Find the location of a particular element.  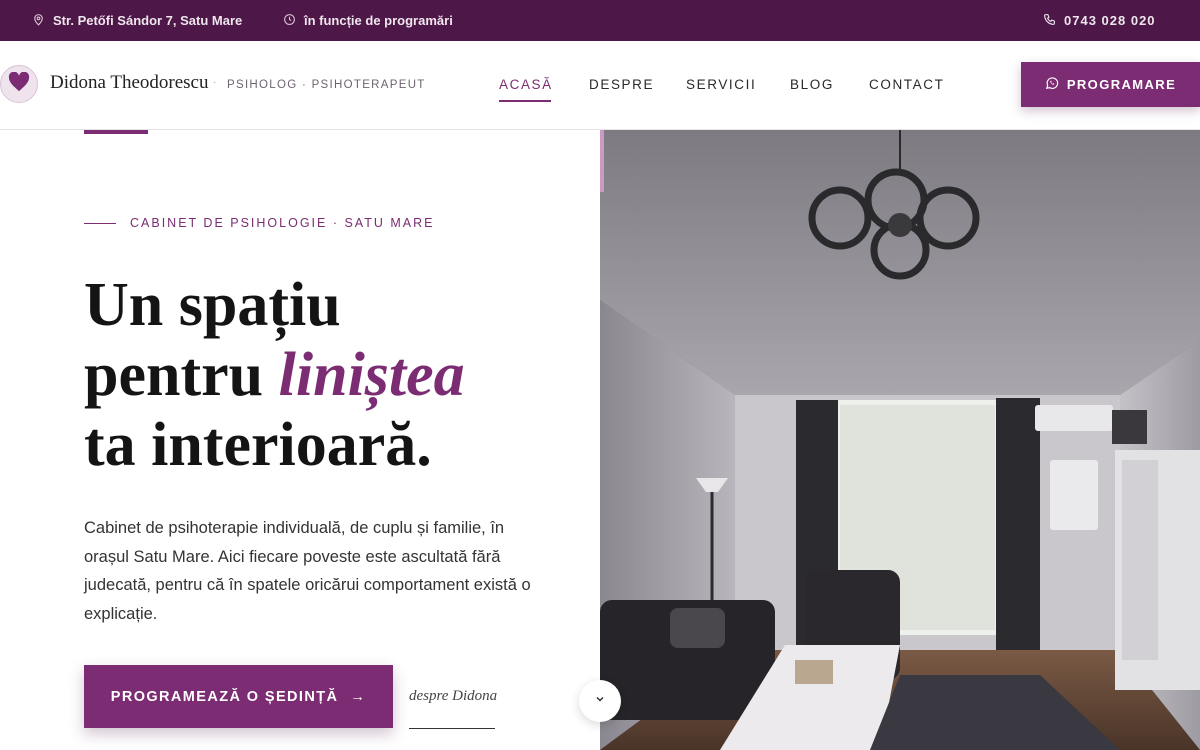

nav-contact: CONTACT is located at coordinates (906, 84).